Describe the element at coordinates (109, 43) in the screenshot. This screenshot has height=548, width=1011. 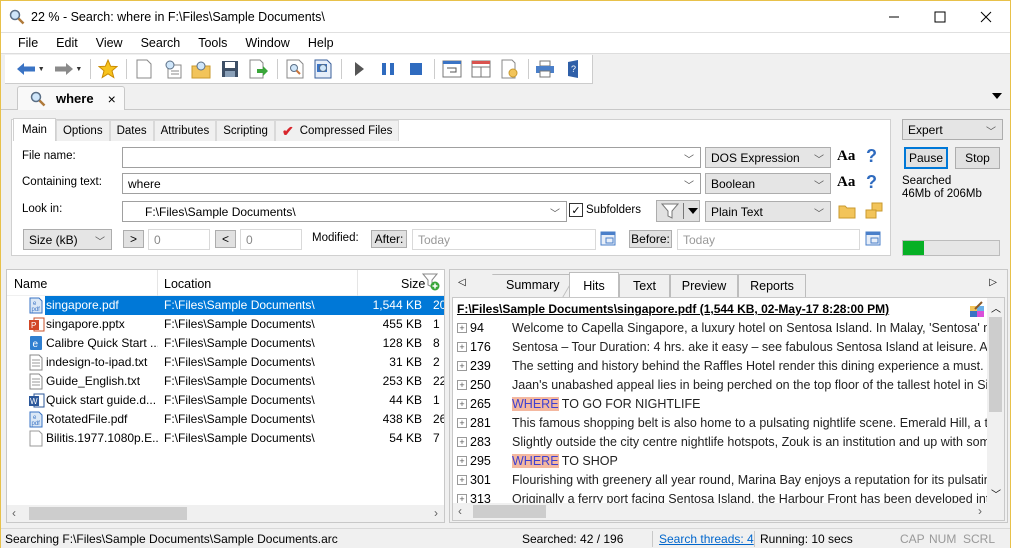
I see `menu-view: View` at that location.